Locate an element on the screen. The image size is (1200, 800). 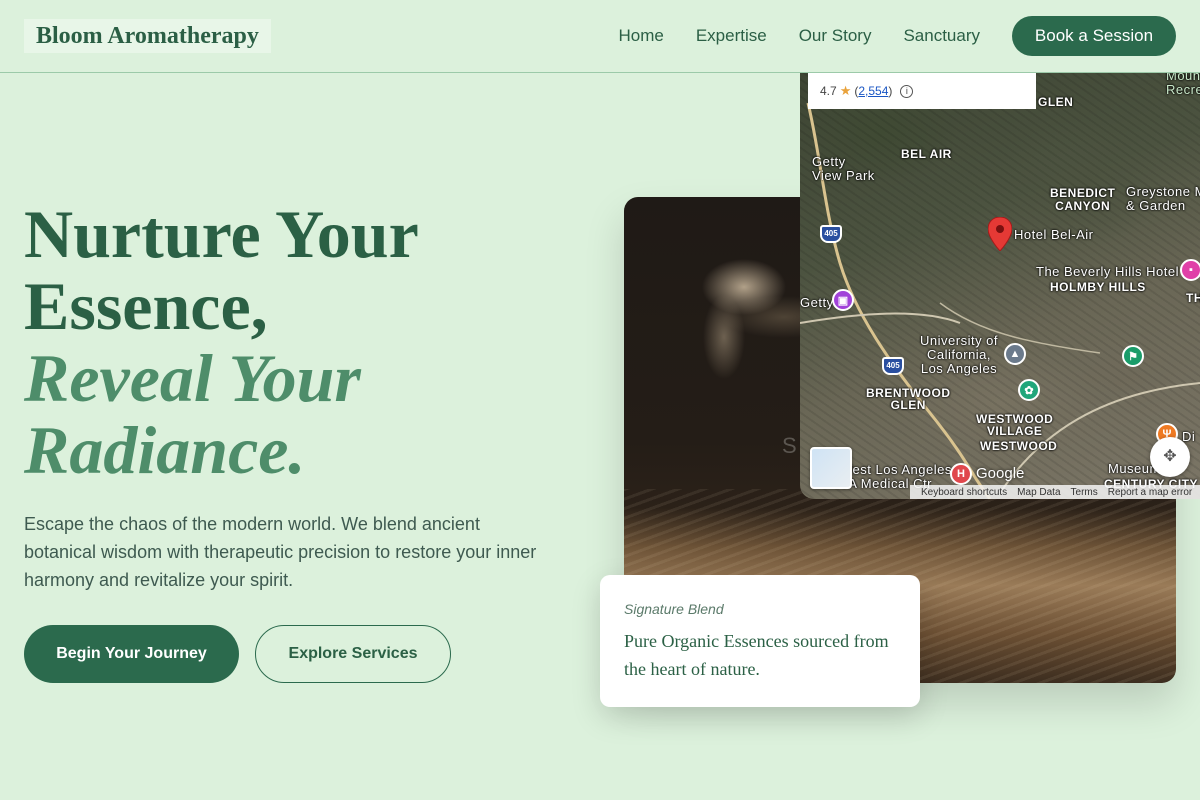
street-view-thumbnail is located at coordinates (831, 468).